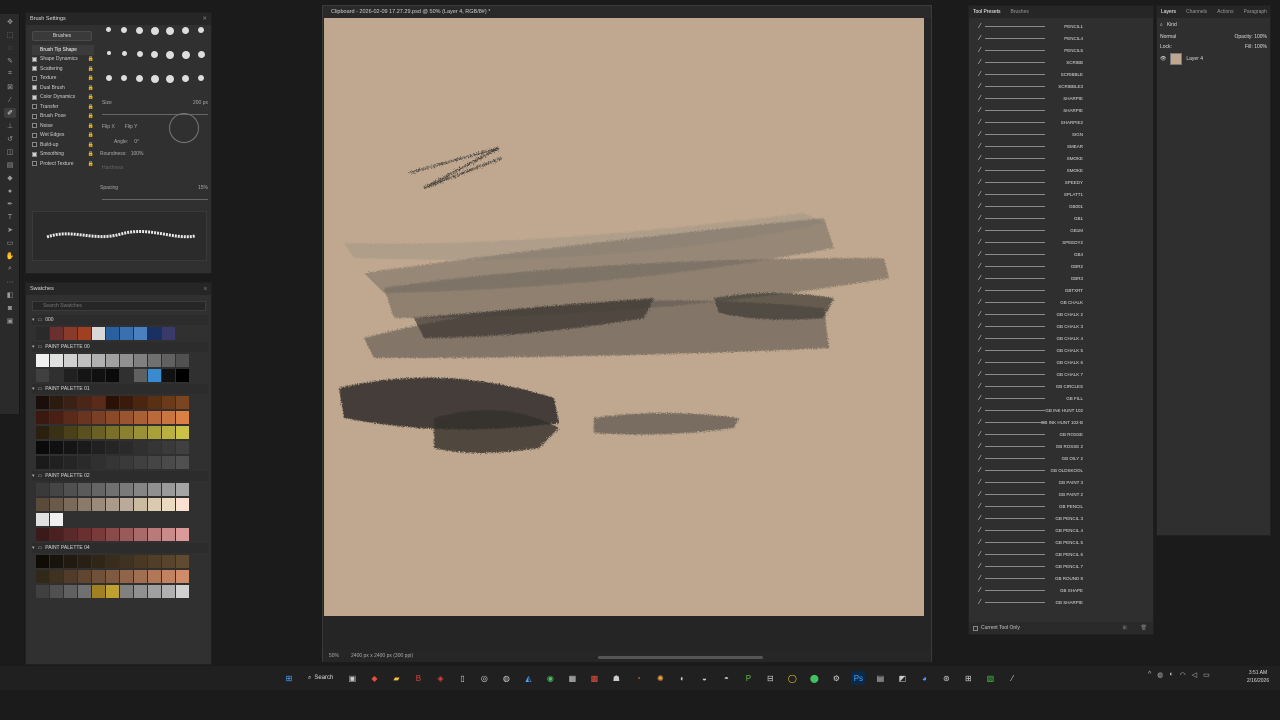  I want to click on angle-value: 0°, so click(136, 142).